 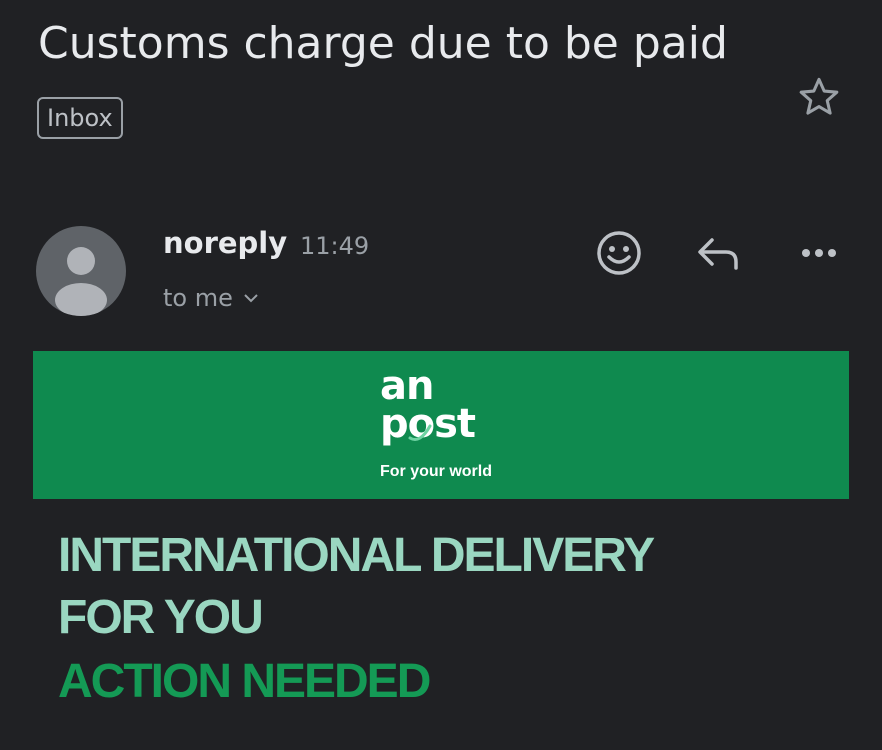 I want to click on sent-time: 11:49, so click(x=335, y=246).